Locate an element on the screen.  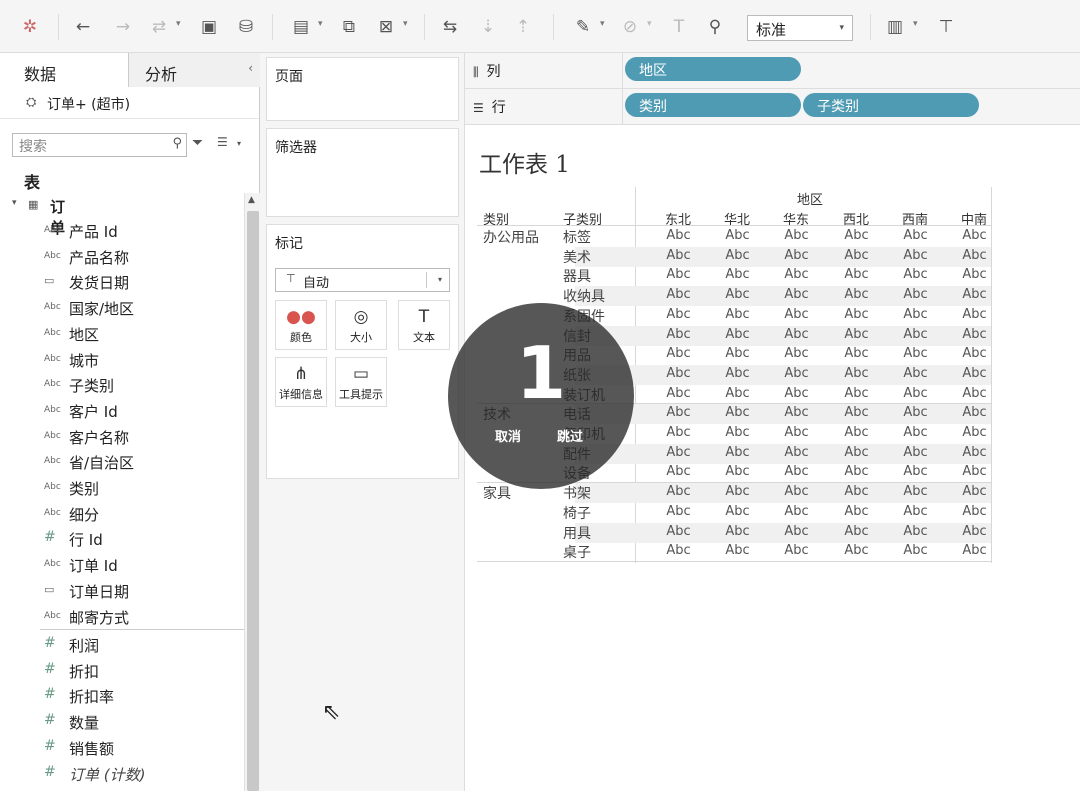
subcategory-label: 美术 is located at coordinates (577, 257).